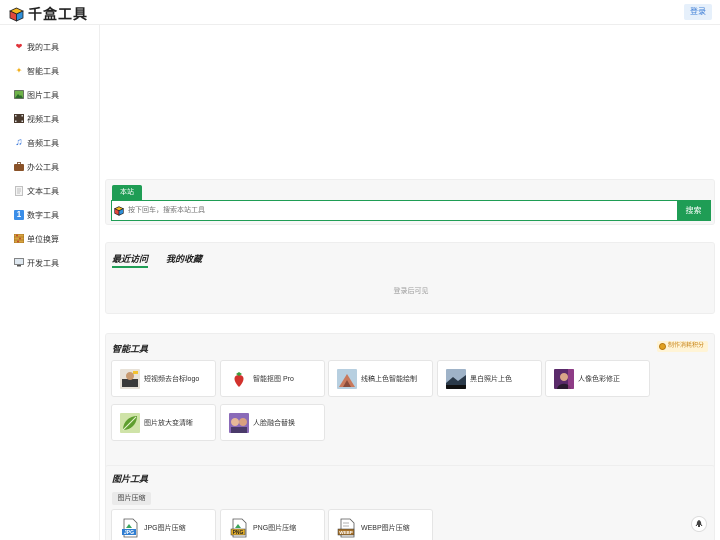 The height and width of the screenshot is (540, 720). I want to click on sidebar-item-dev-tools: 开发工具, so click(36, 263).